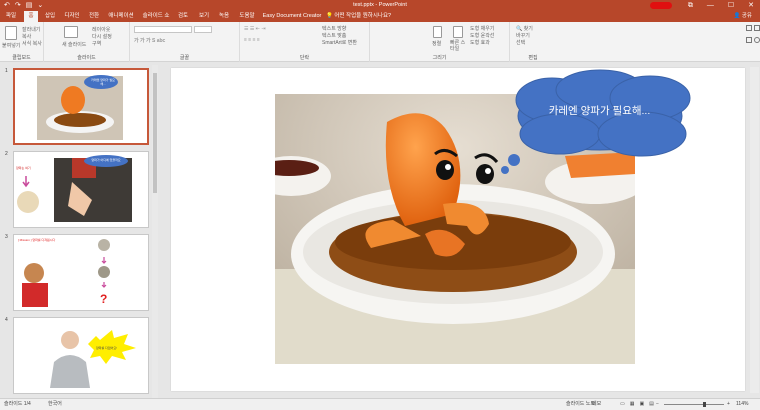  I want to click on tab-9: 녹음, so click(224, 16).